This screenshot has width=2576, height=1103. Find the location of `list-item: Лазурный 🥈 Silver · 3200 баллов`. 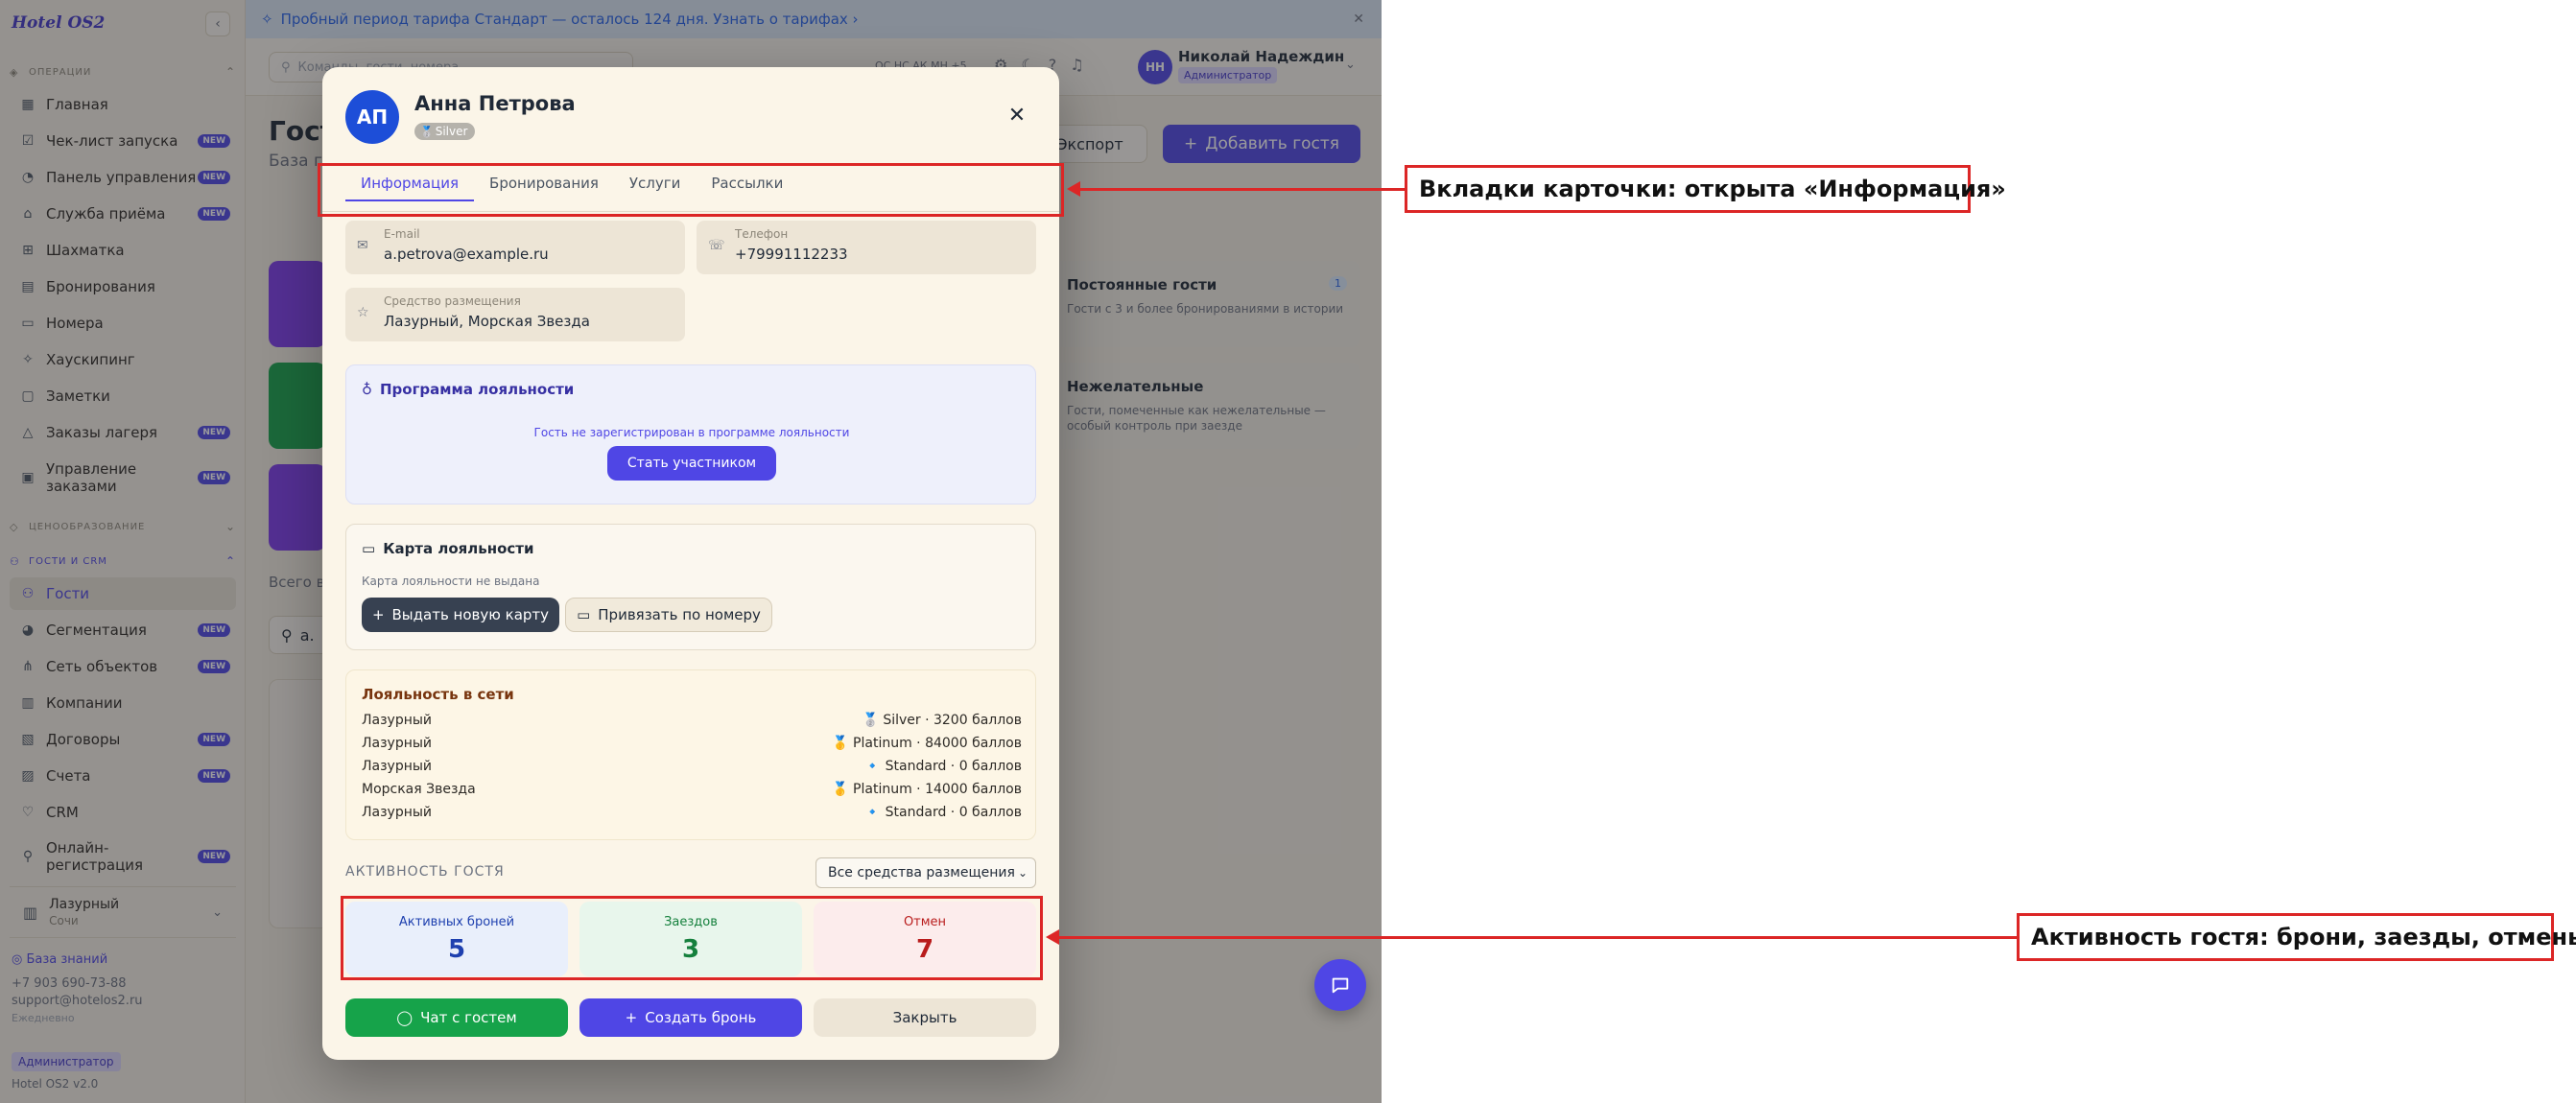

list-item: Лазурный 🥈 Silver · 3200 баллов is located at coordinates (692, 720).